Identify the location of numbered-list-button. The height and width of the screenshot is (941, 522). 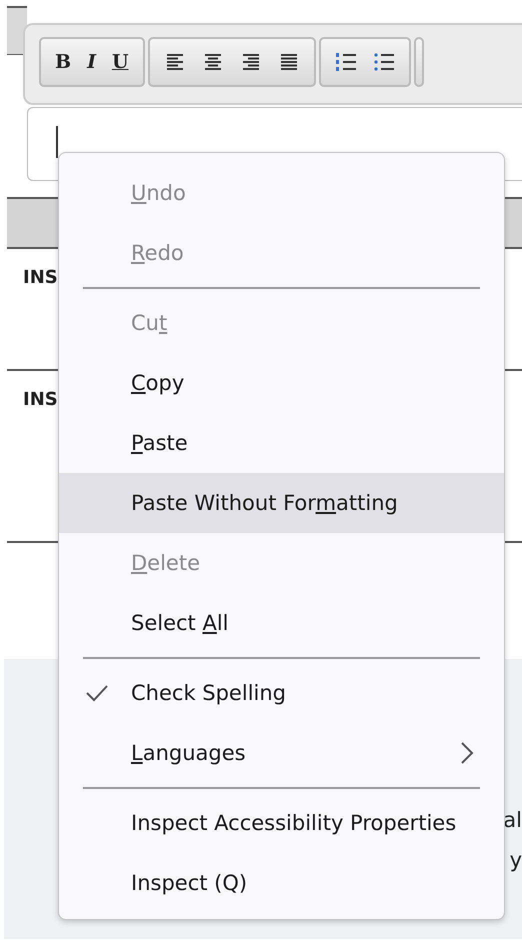
(345, 62).